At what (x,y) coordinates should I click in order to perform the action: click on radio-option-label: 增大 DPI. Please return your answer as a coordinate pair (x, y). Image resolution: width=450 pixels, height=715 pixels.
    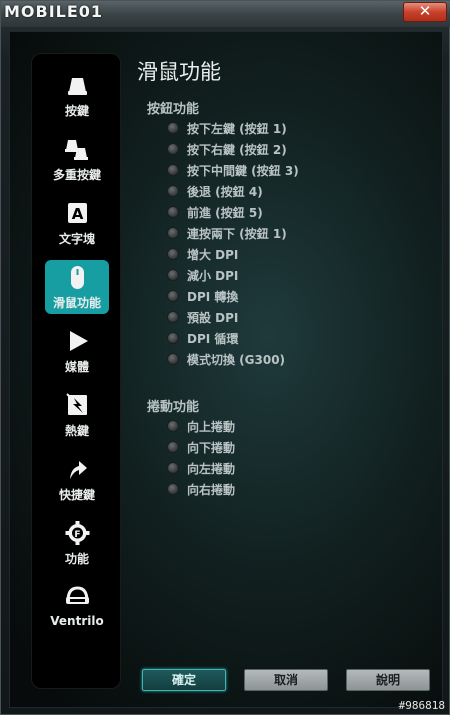
    Looking at the image, I should click on (213, 255).